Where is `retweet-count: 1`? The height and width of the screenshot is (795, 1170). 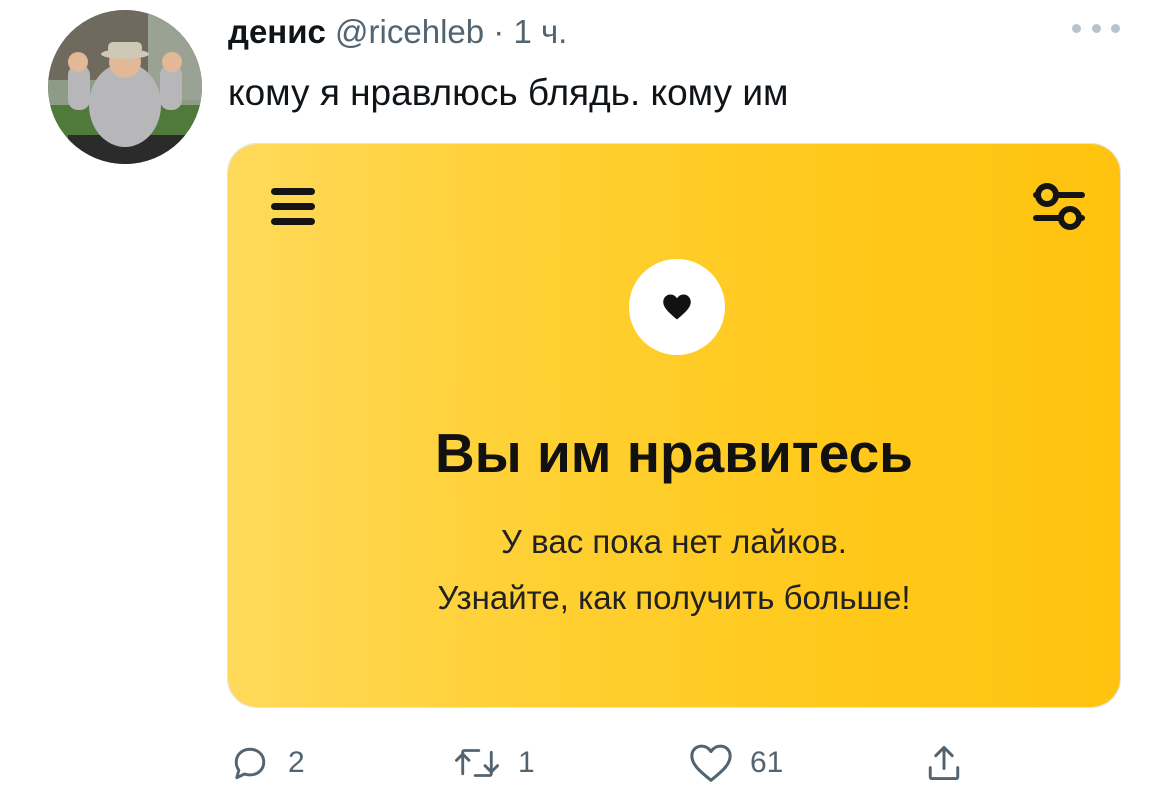 retweet-count: 1 is located at coordinates (526, 762).